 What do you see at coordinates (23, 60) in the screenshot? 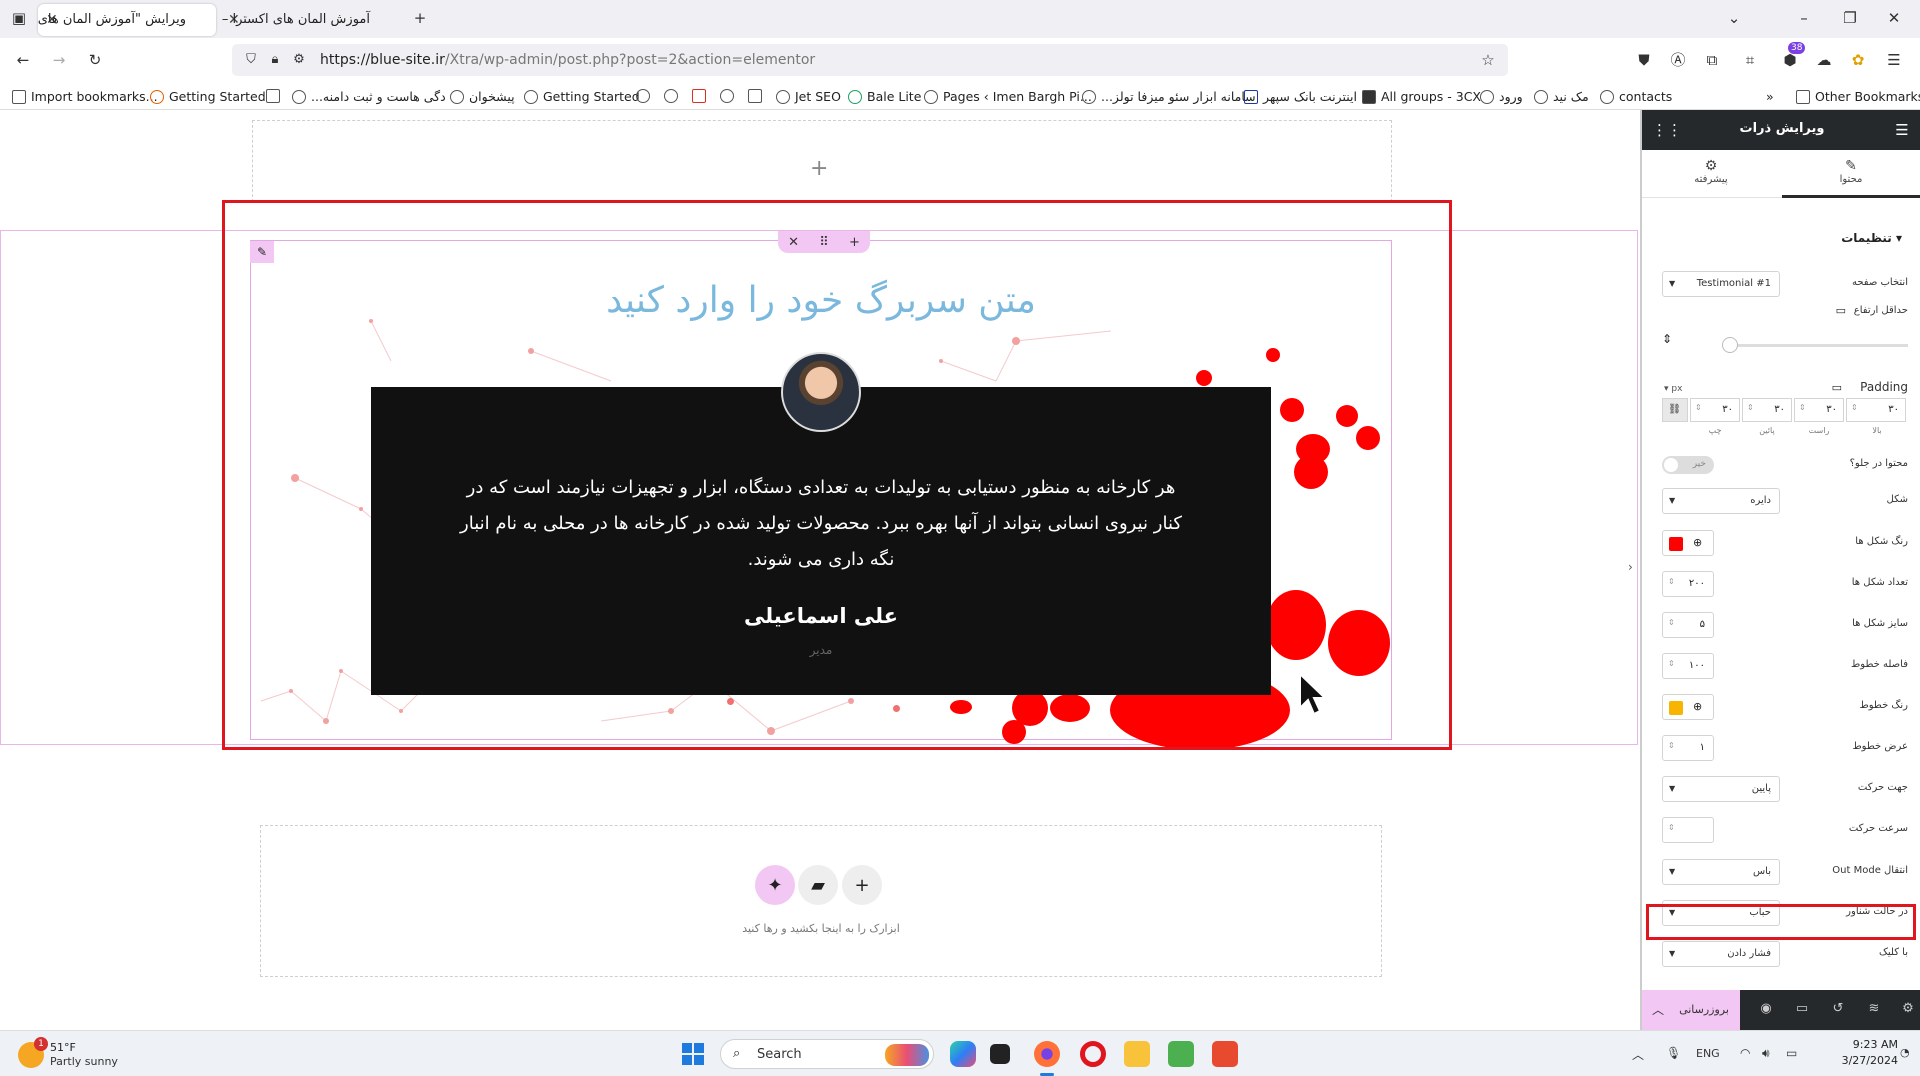
I see `back-arrow-icon: ←` at bounding box center [23, 60].